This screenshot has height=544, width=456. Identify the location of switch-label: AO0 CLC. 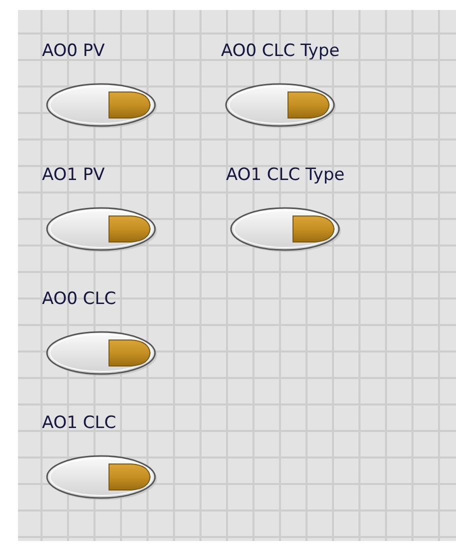
(79, 299).